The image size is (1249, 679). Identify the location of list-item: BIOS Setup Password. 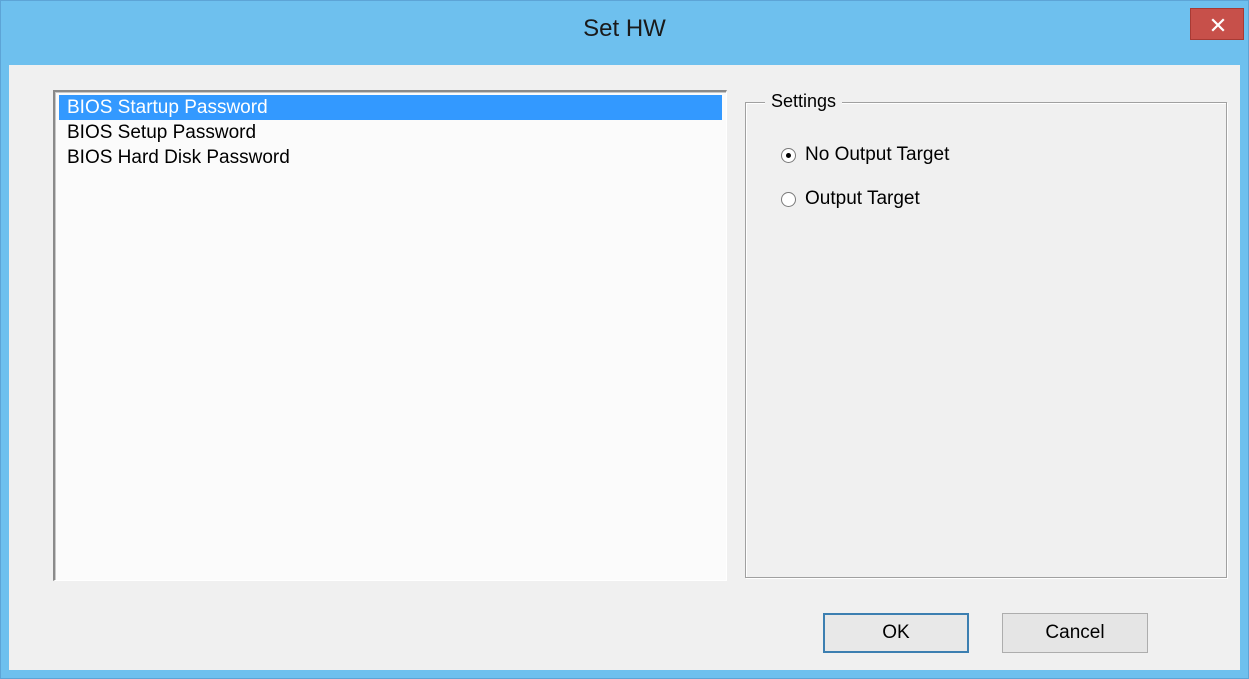
(390, 132).